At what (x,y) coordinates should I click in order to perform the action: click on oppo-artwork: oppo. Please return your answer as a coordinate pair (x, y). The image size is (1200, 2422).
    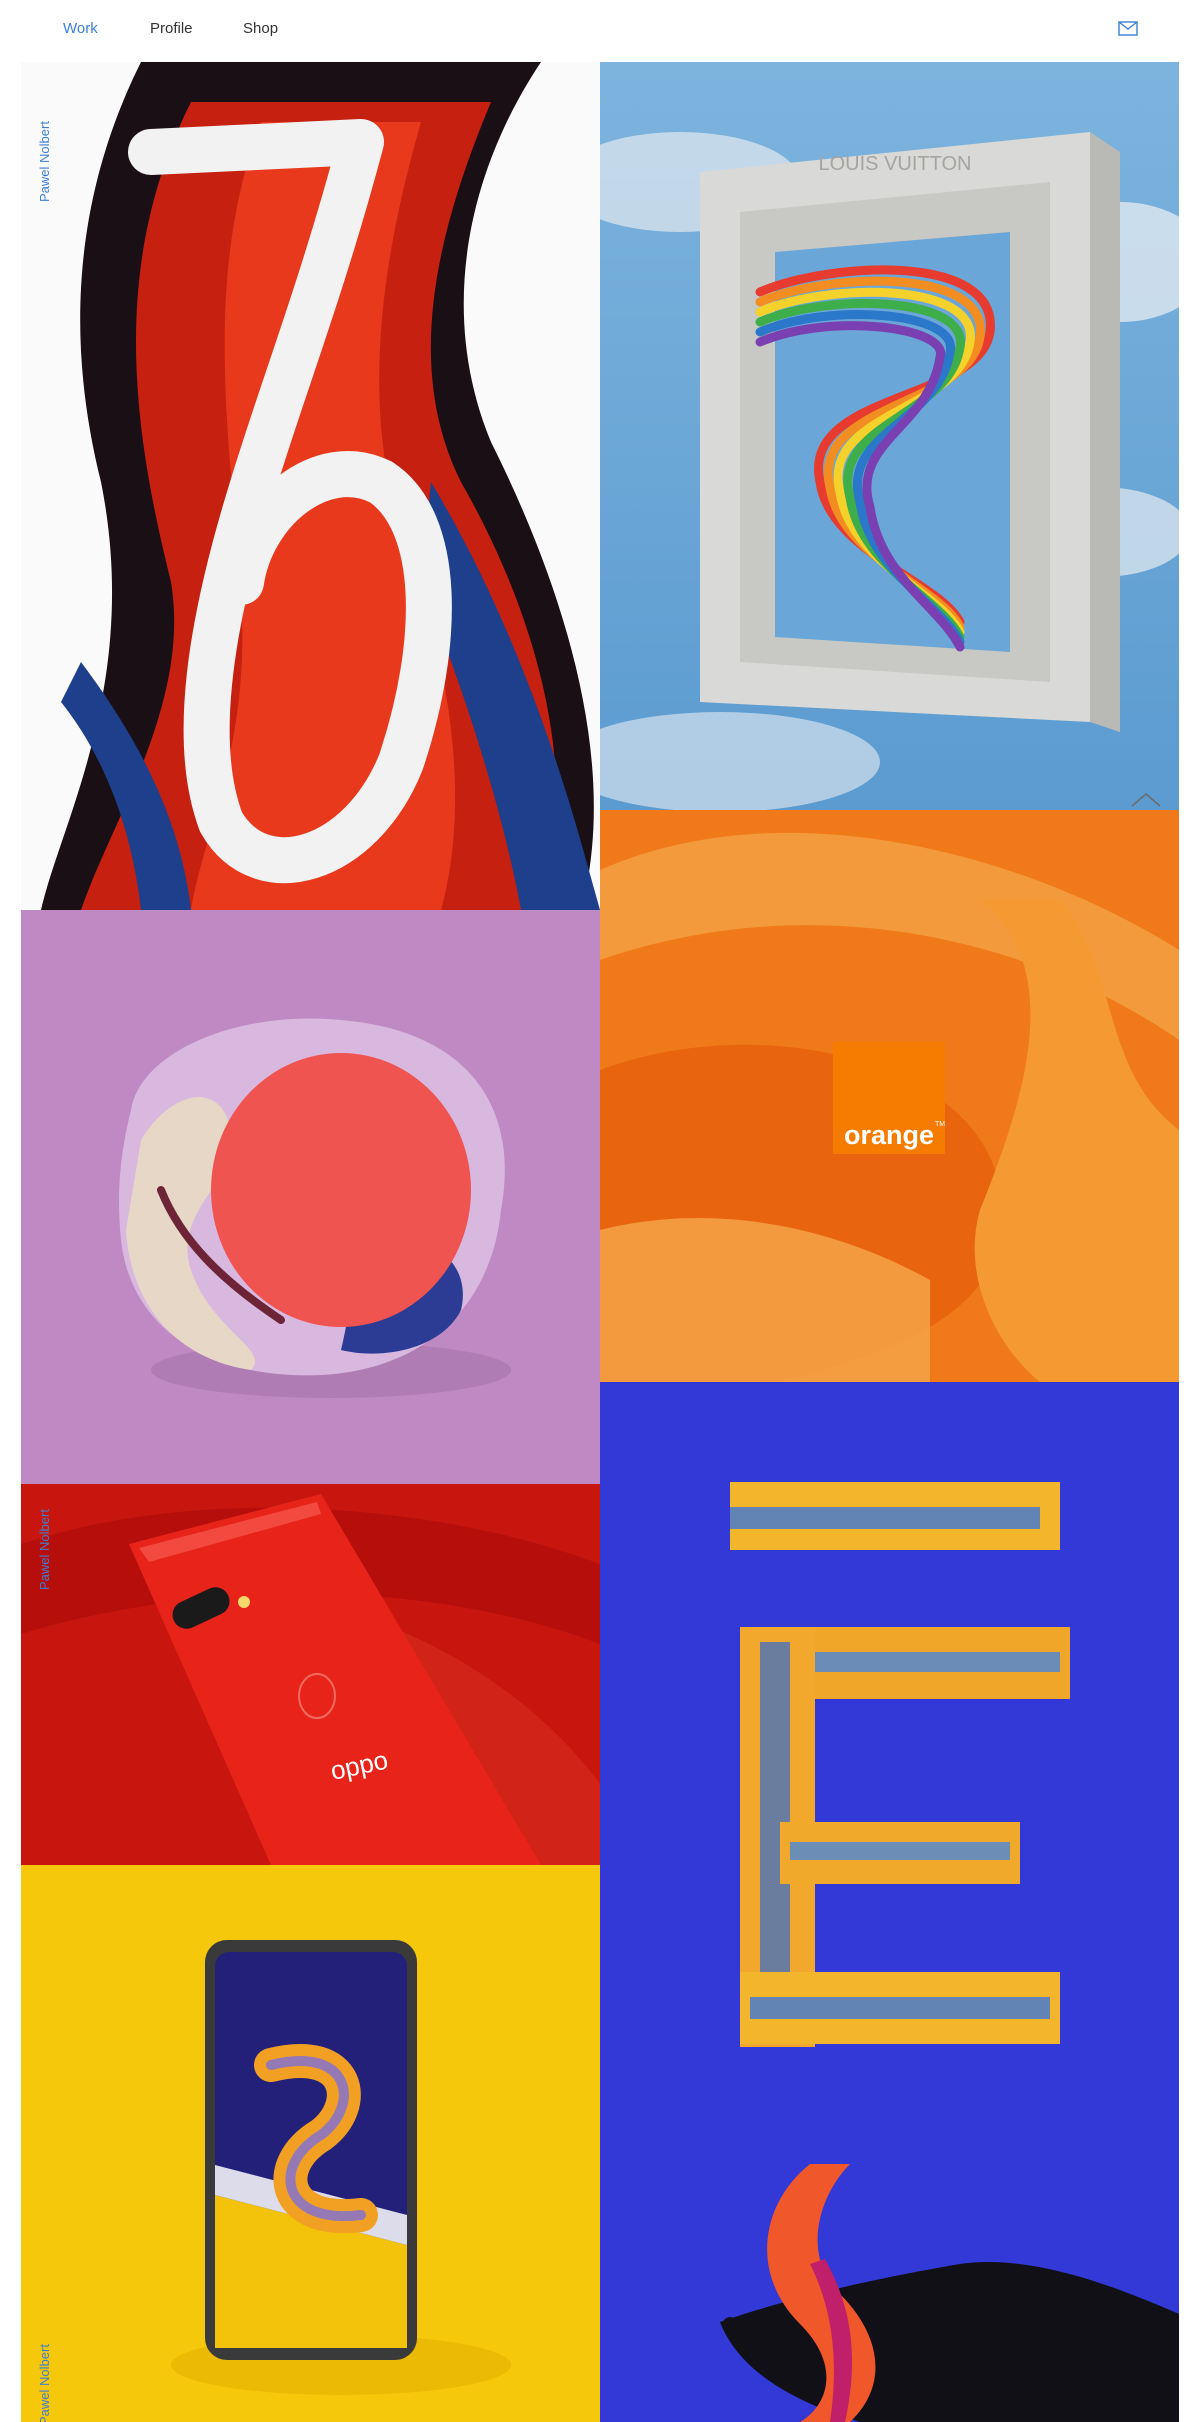
    Looking at the image, I should click on (310, 1674).